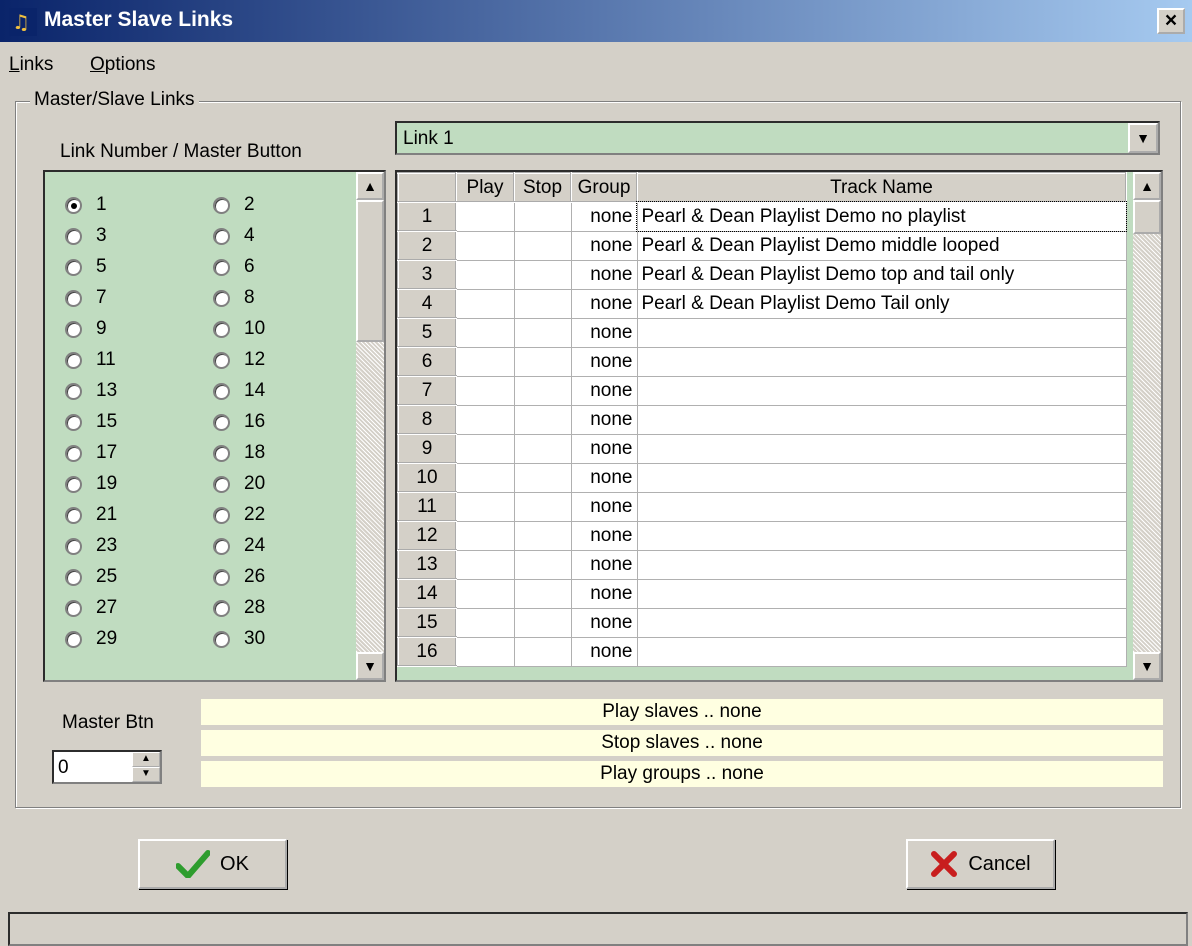  Describe the element at coordinates (980, 864) in the screenshot. I see `cancel-button: Cancel` at that location.